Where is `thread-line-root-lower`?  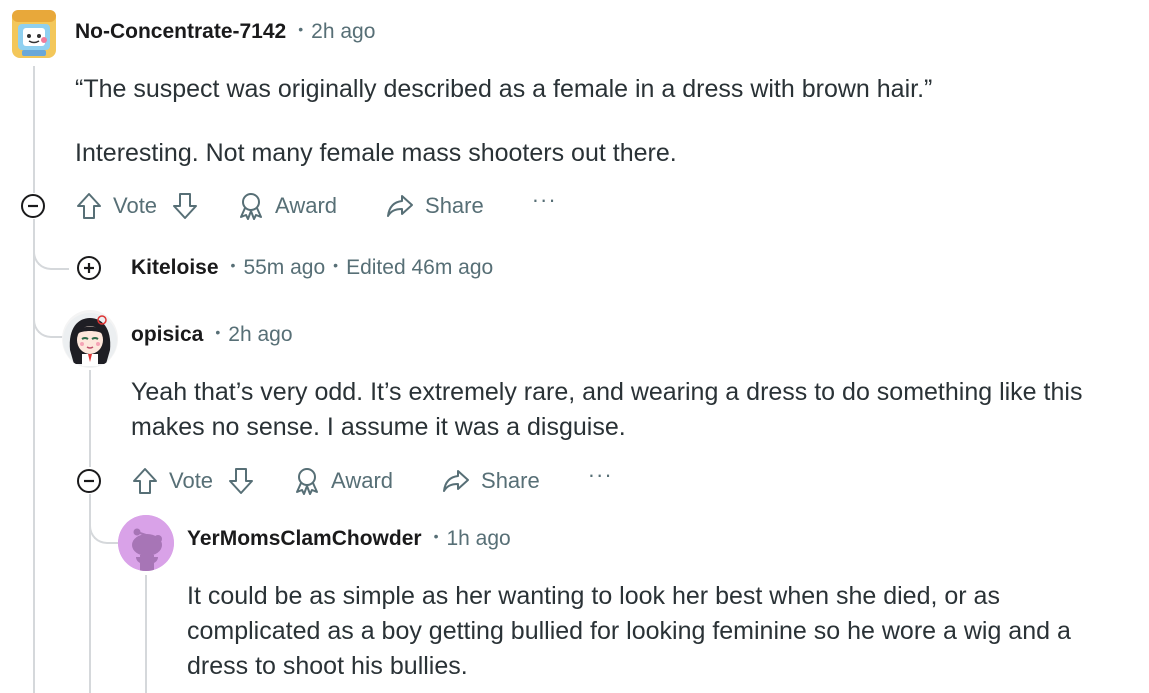
thread-line-root-lower is located at coordinates (34, 455).